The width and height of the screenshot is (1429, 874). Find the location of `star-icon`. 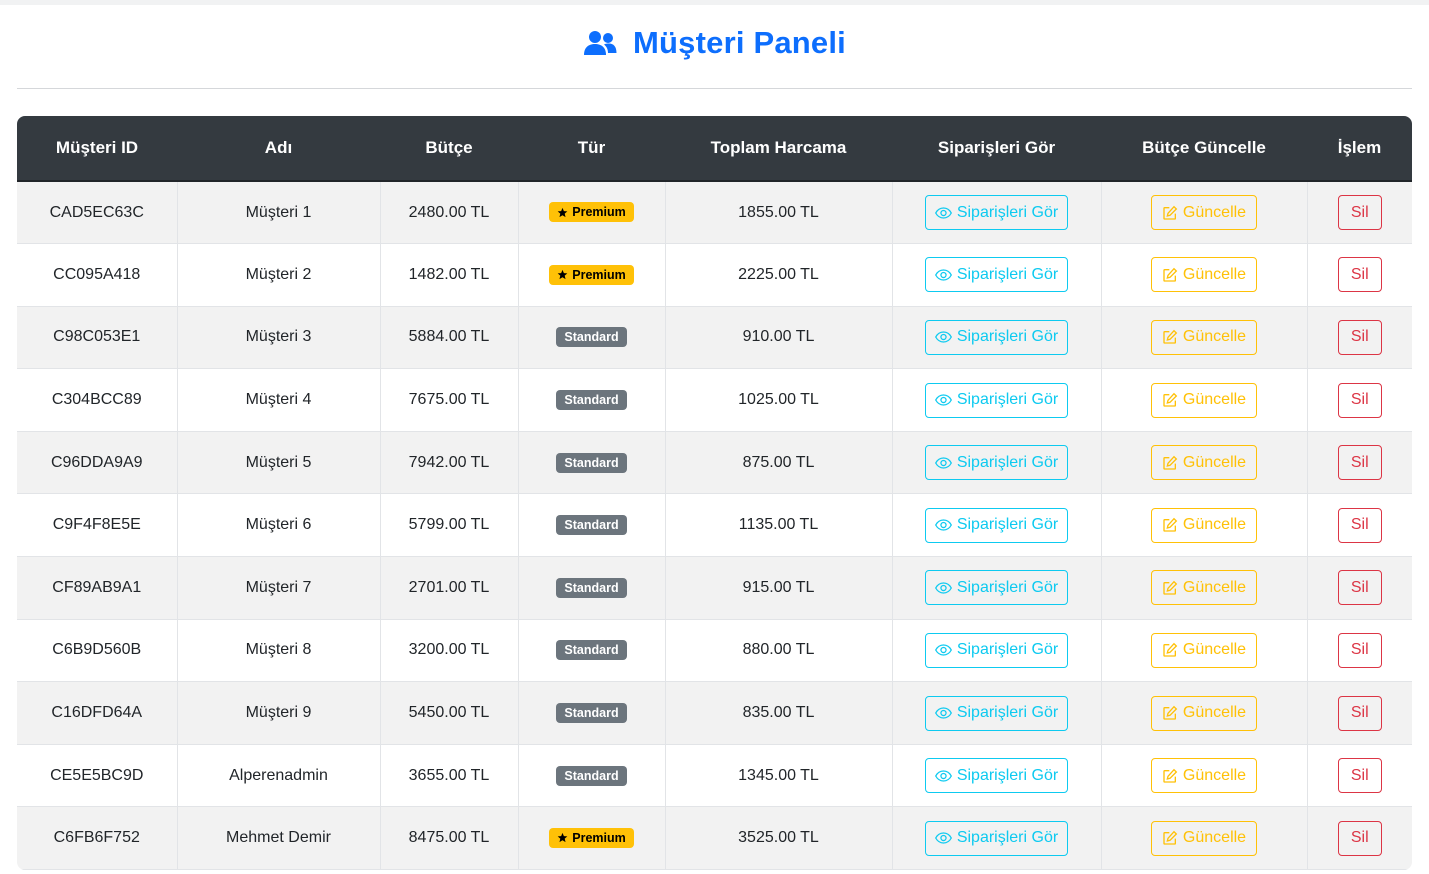

star-icon is located at coordinates (562, 837).